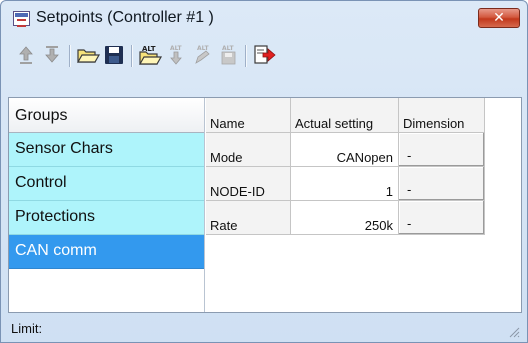 The height and width of the screenshot is (343, 528). Describe the element at coordinates (150, 55) in the screenshot. I see `alt-open-folder-icon: ALT` at that location.